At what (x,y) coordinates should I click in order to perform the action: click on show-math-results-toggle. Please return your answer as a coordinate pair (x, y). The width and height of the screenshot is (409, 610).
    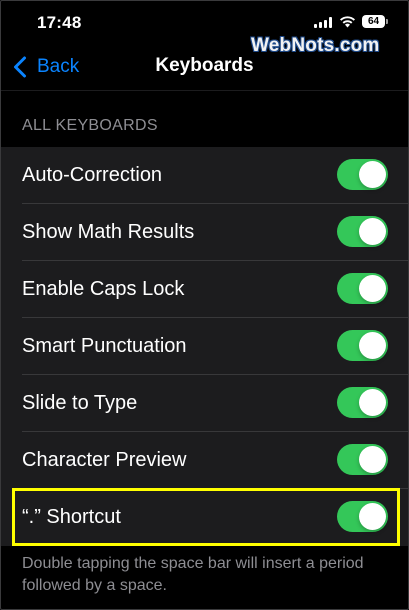
    Looking at the image, I should click on (362, 231).